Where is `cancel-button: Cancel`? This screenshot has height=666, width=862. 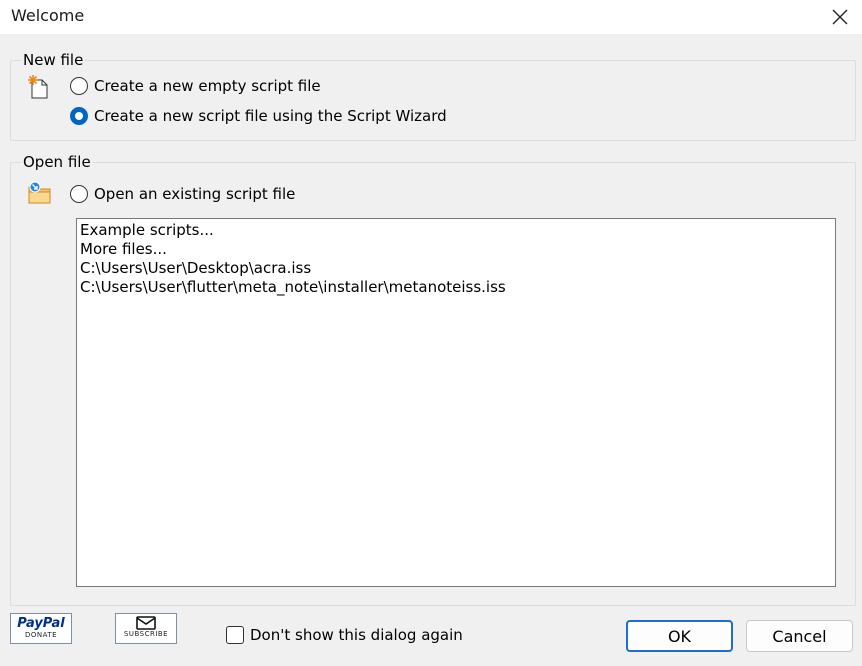 cancel-button: Cancel is located at coordinates (799, 636).